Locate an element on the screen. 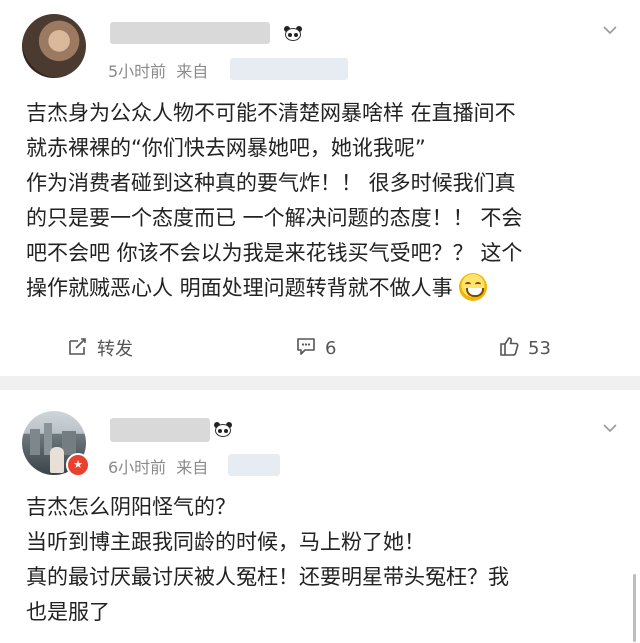  text-line: 的只是要一个态度而已 一个解决问题的态度！！ 不会 is located at coordinates (274, 218).